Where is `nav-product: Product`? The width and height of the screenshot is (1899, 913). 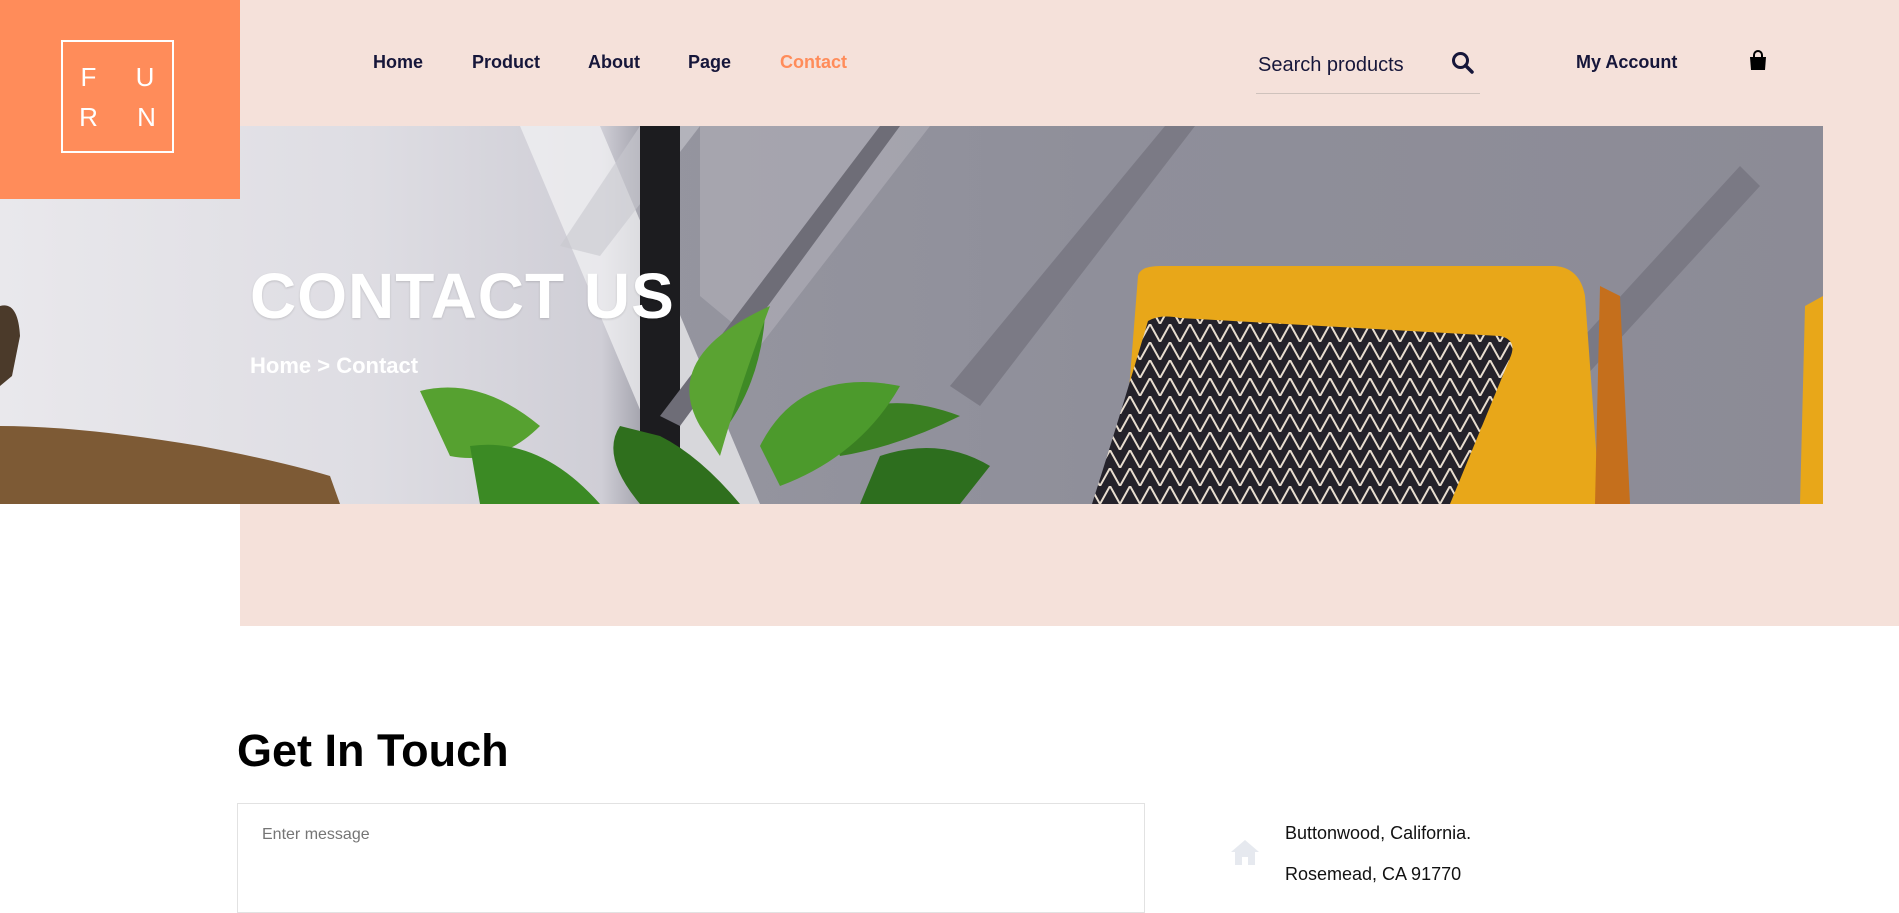 nav-product: Product is located at coordinates (506, 62).